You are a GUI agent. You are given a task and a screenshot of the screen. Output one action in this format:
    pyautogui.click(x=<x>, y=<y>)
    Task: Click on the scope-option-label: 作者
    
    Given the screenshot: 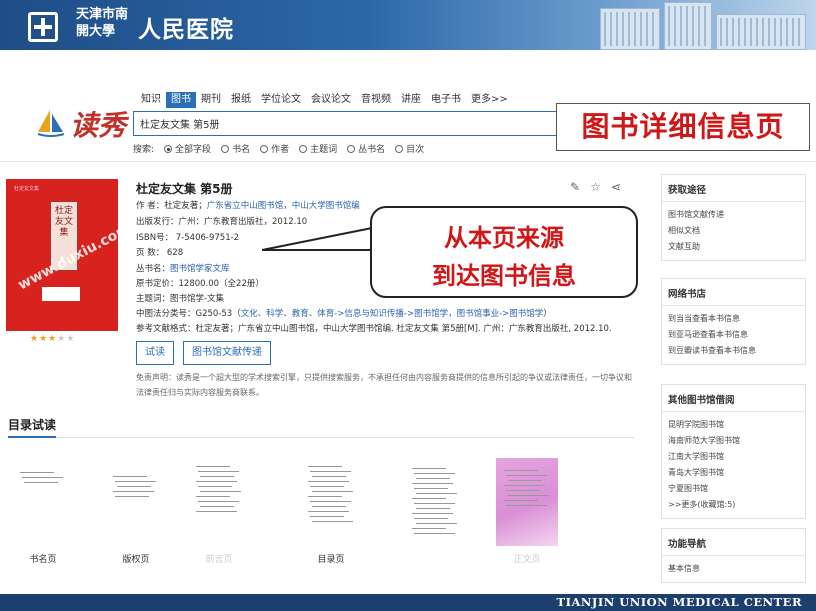 What is the action you would take?
    pyautogui.click(x=280, y=150)
    